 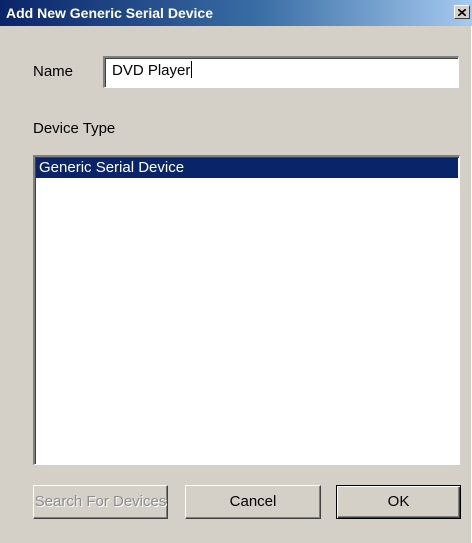 I want to click on name-label: Name, so click(x=53, y=71).